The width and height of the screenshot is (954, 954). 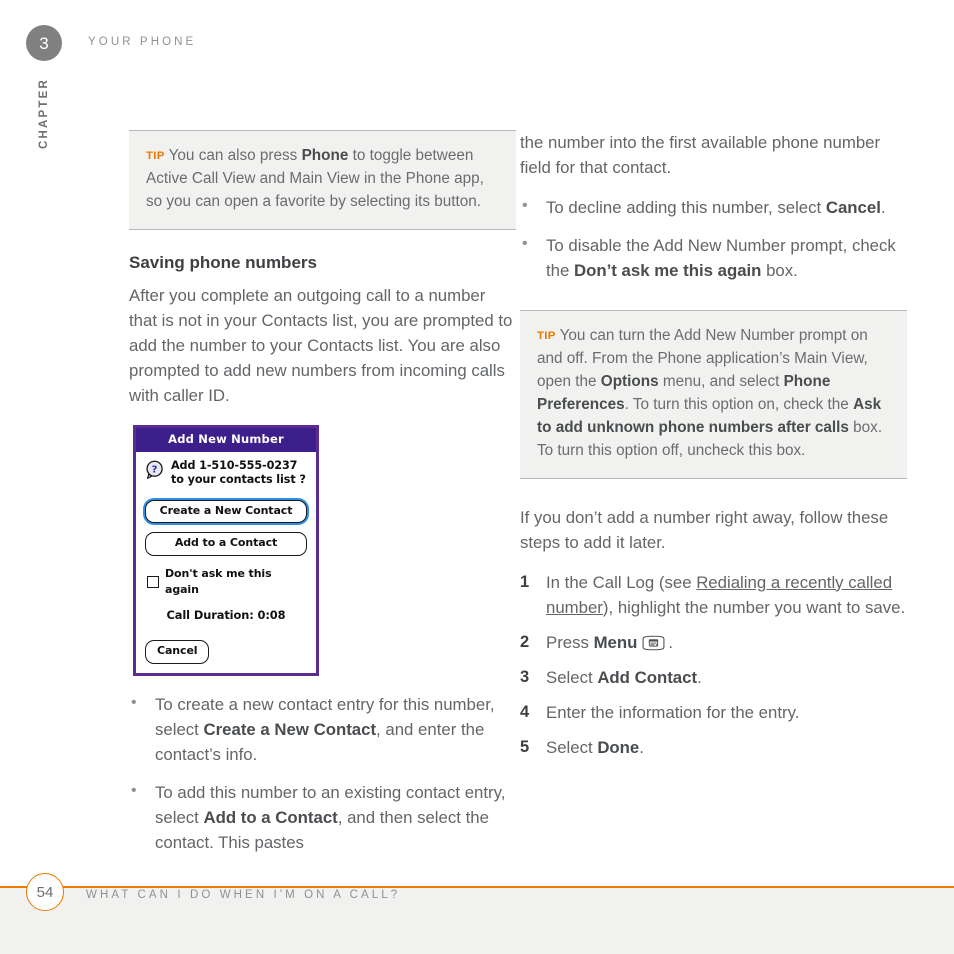 What do you see at coordinates (223, 262) in the screenshot?
I see `section-heading-saving-phone-numbers: Saving phone numbers` at bounding box center [223, 262].